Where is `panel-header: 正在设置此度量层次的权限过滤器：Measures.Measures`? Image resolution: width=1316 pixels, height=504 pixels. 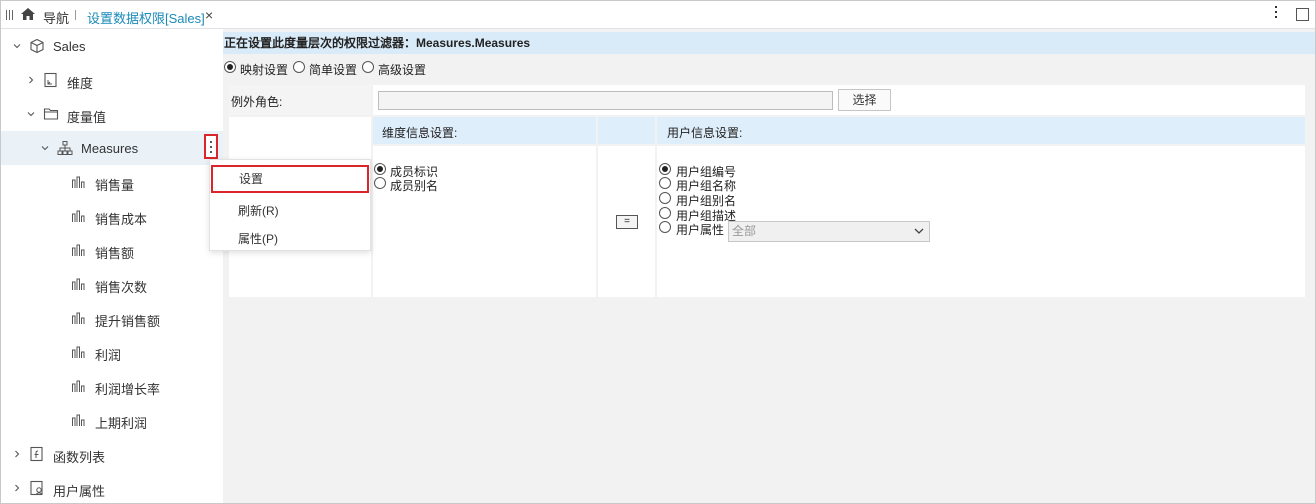 panel-header: 正在设置此度量层次的权限过滤器：Measures.Measures is located at coordinates (769, 43).